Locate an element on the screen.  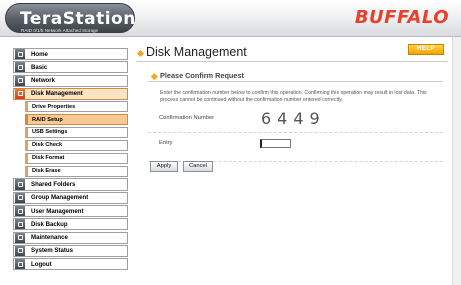
sidebar-item-logout: Logout is located at coordinates (70, 264).